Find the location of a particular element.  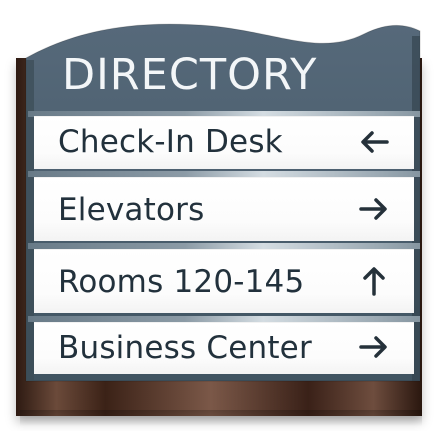

directory-title: DIRECTORY is located at coordinates (190, 75).